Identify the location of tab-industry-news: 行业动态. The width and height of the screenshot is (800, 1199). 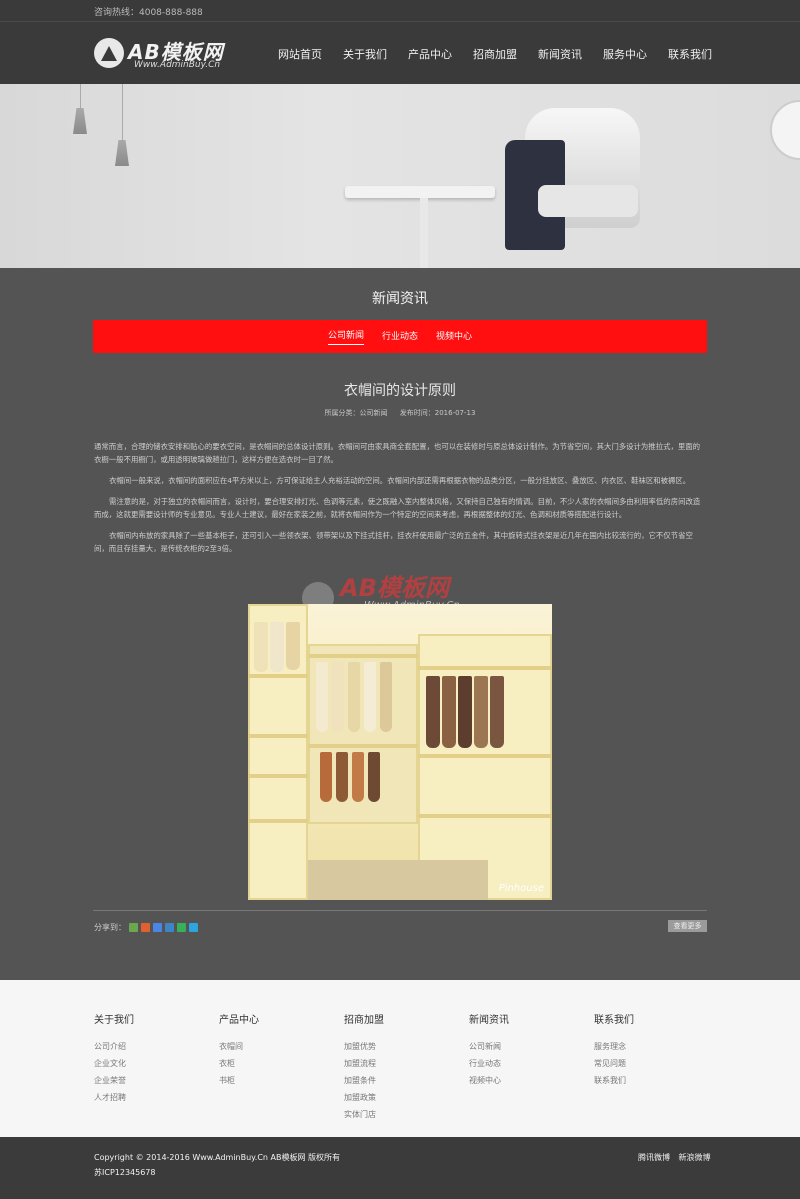
(400, 337).